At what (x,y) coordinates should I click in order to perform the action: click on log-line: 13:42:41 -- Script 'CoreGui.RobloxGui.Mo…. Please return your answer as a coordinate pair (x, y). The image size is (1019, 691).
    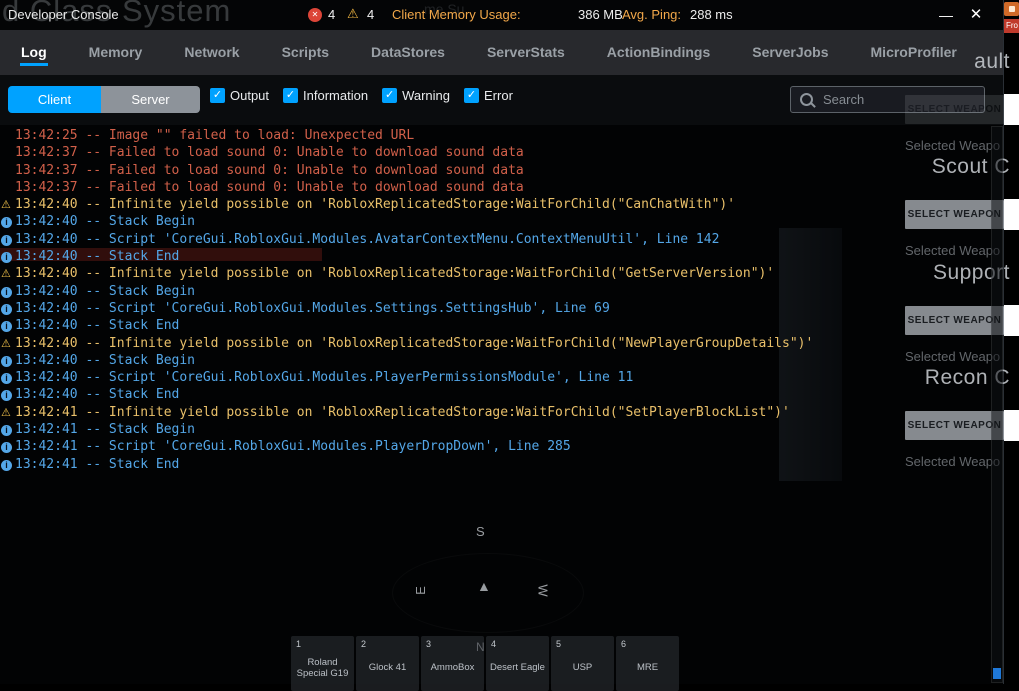
    Looking at the image, I should click on (501, 446).